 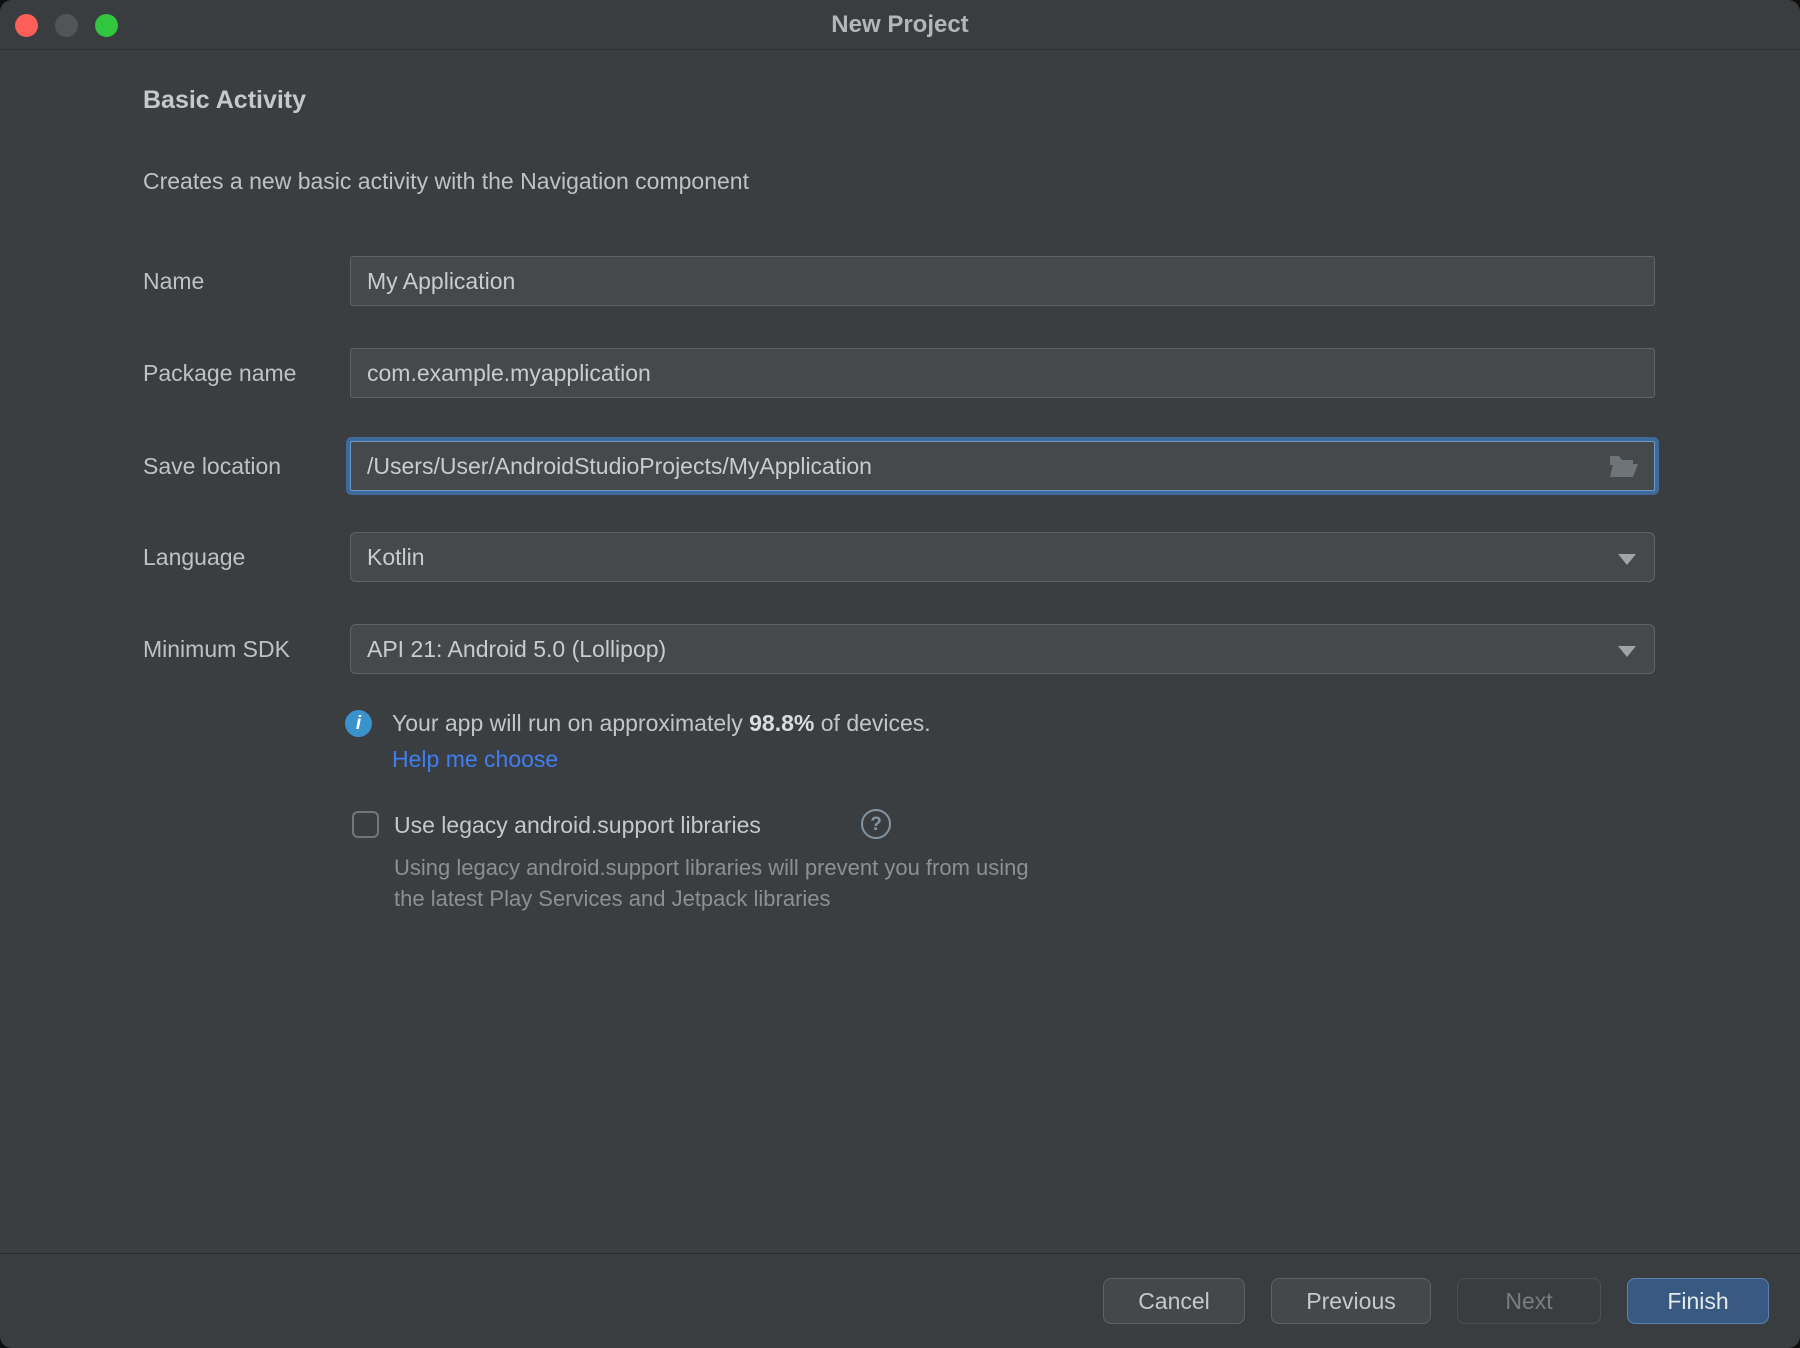 What do you see at coordinates (900, 1300) in the screenshot?
I see `dialog-footer: Cancel Previous Next Finish` at bounding box center [900, 1300].